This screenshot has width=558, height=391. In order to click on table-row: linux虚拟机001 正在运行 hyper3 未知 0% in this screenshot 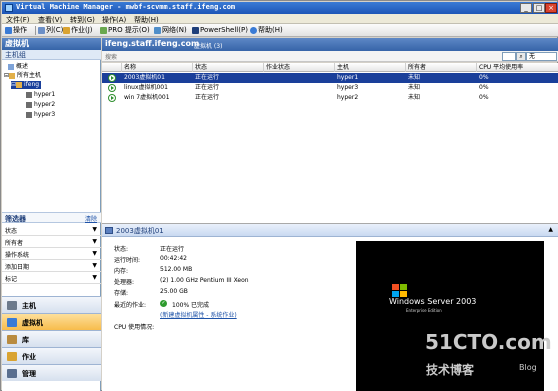, I will do `click(330, 88)`.